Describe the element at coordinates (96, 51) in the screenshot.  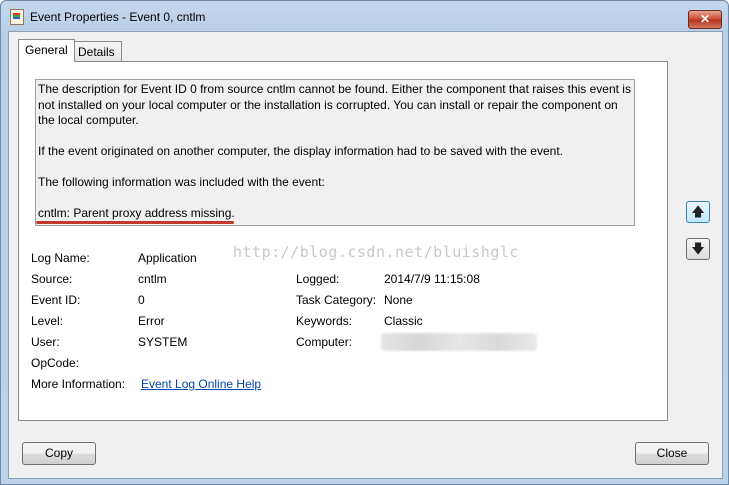
I see `tab-details: Details` at that location.